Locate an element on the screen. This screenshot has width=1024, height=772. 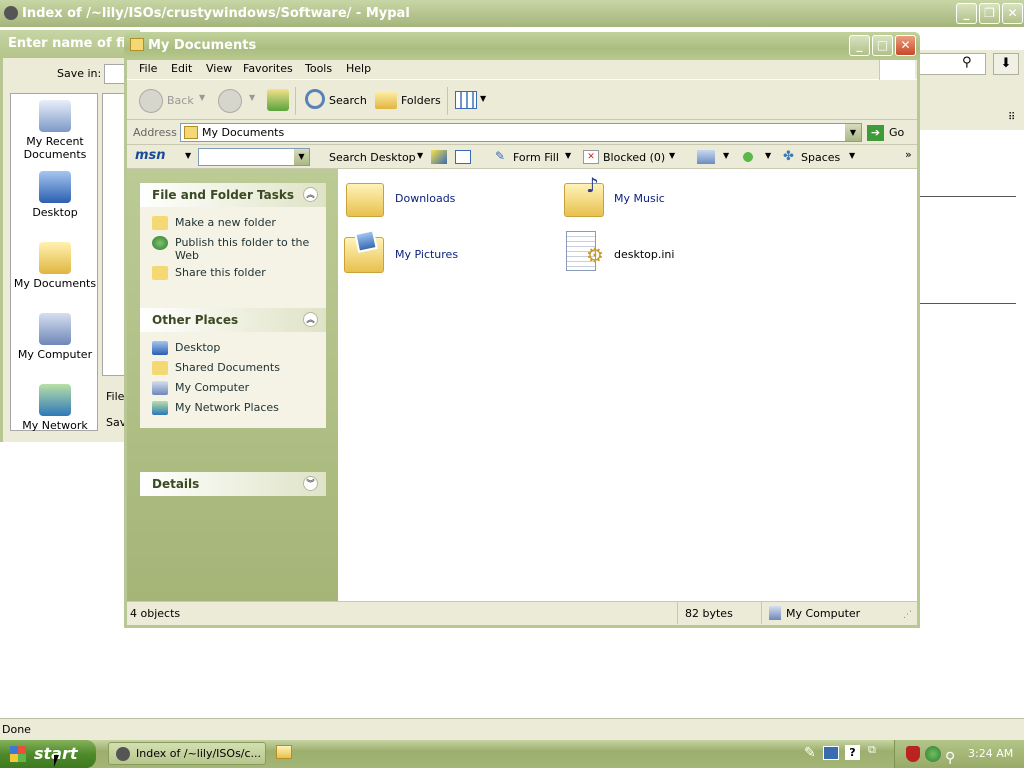
highlight-icon is located at coordinates (439, 157).